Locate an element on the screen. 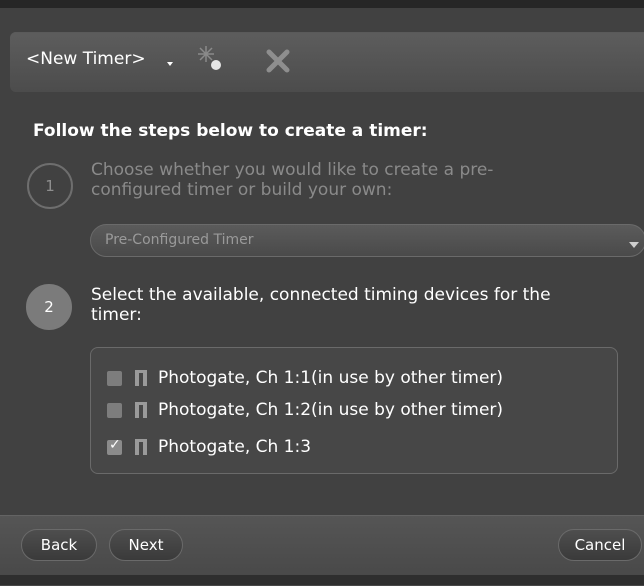  title-dropdown-arrow-icon is located at coordinates (170, 64).